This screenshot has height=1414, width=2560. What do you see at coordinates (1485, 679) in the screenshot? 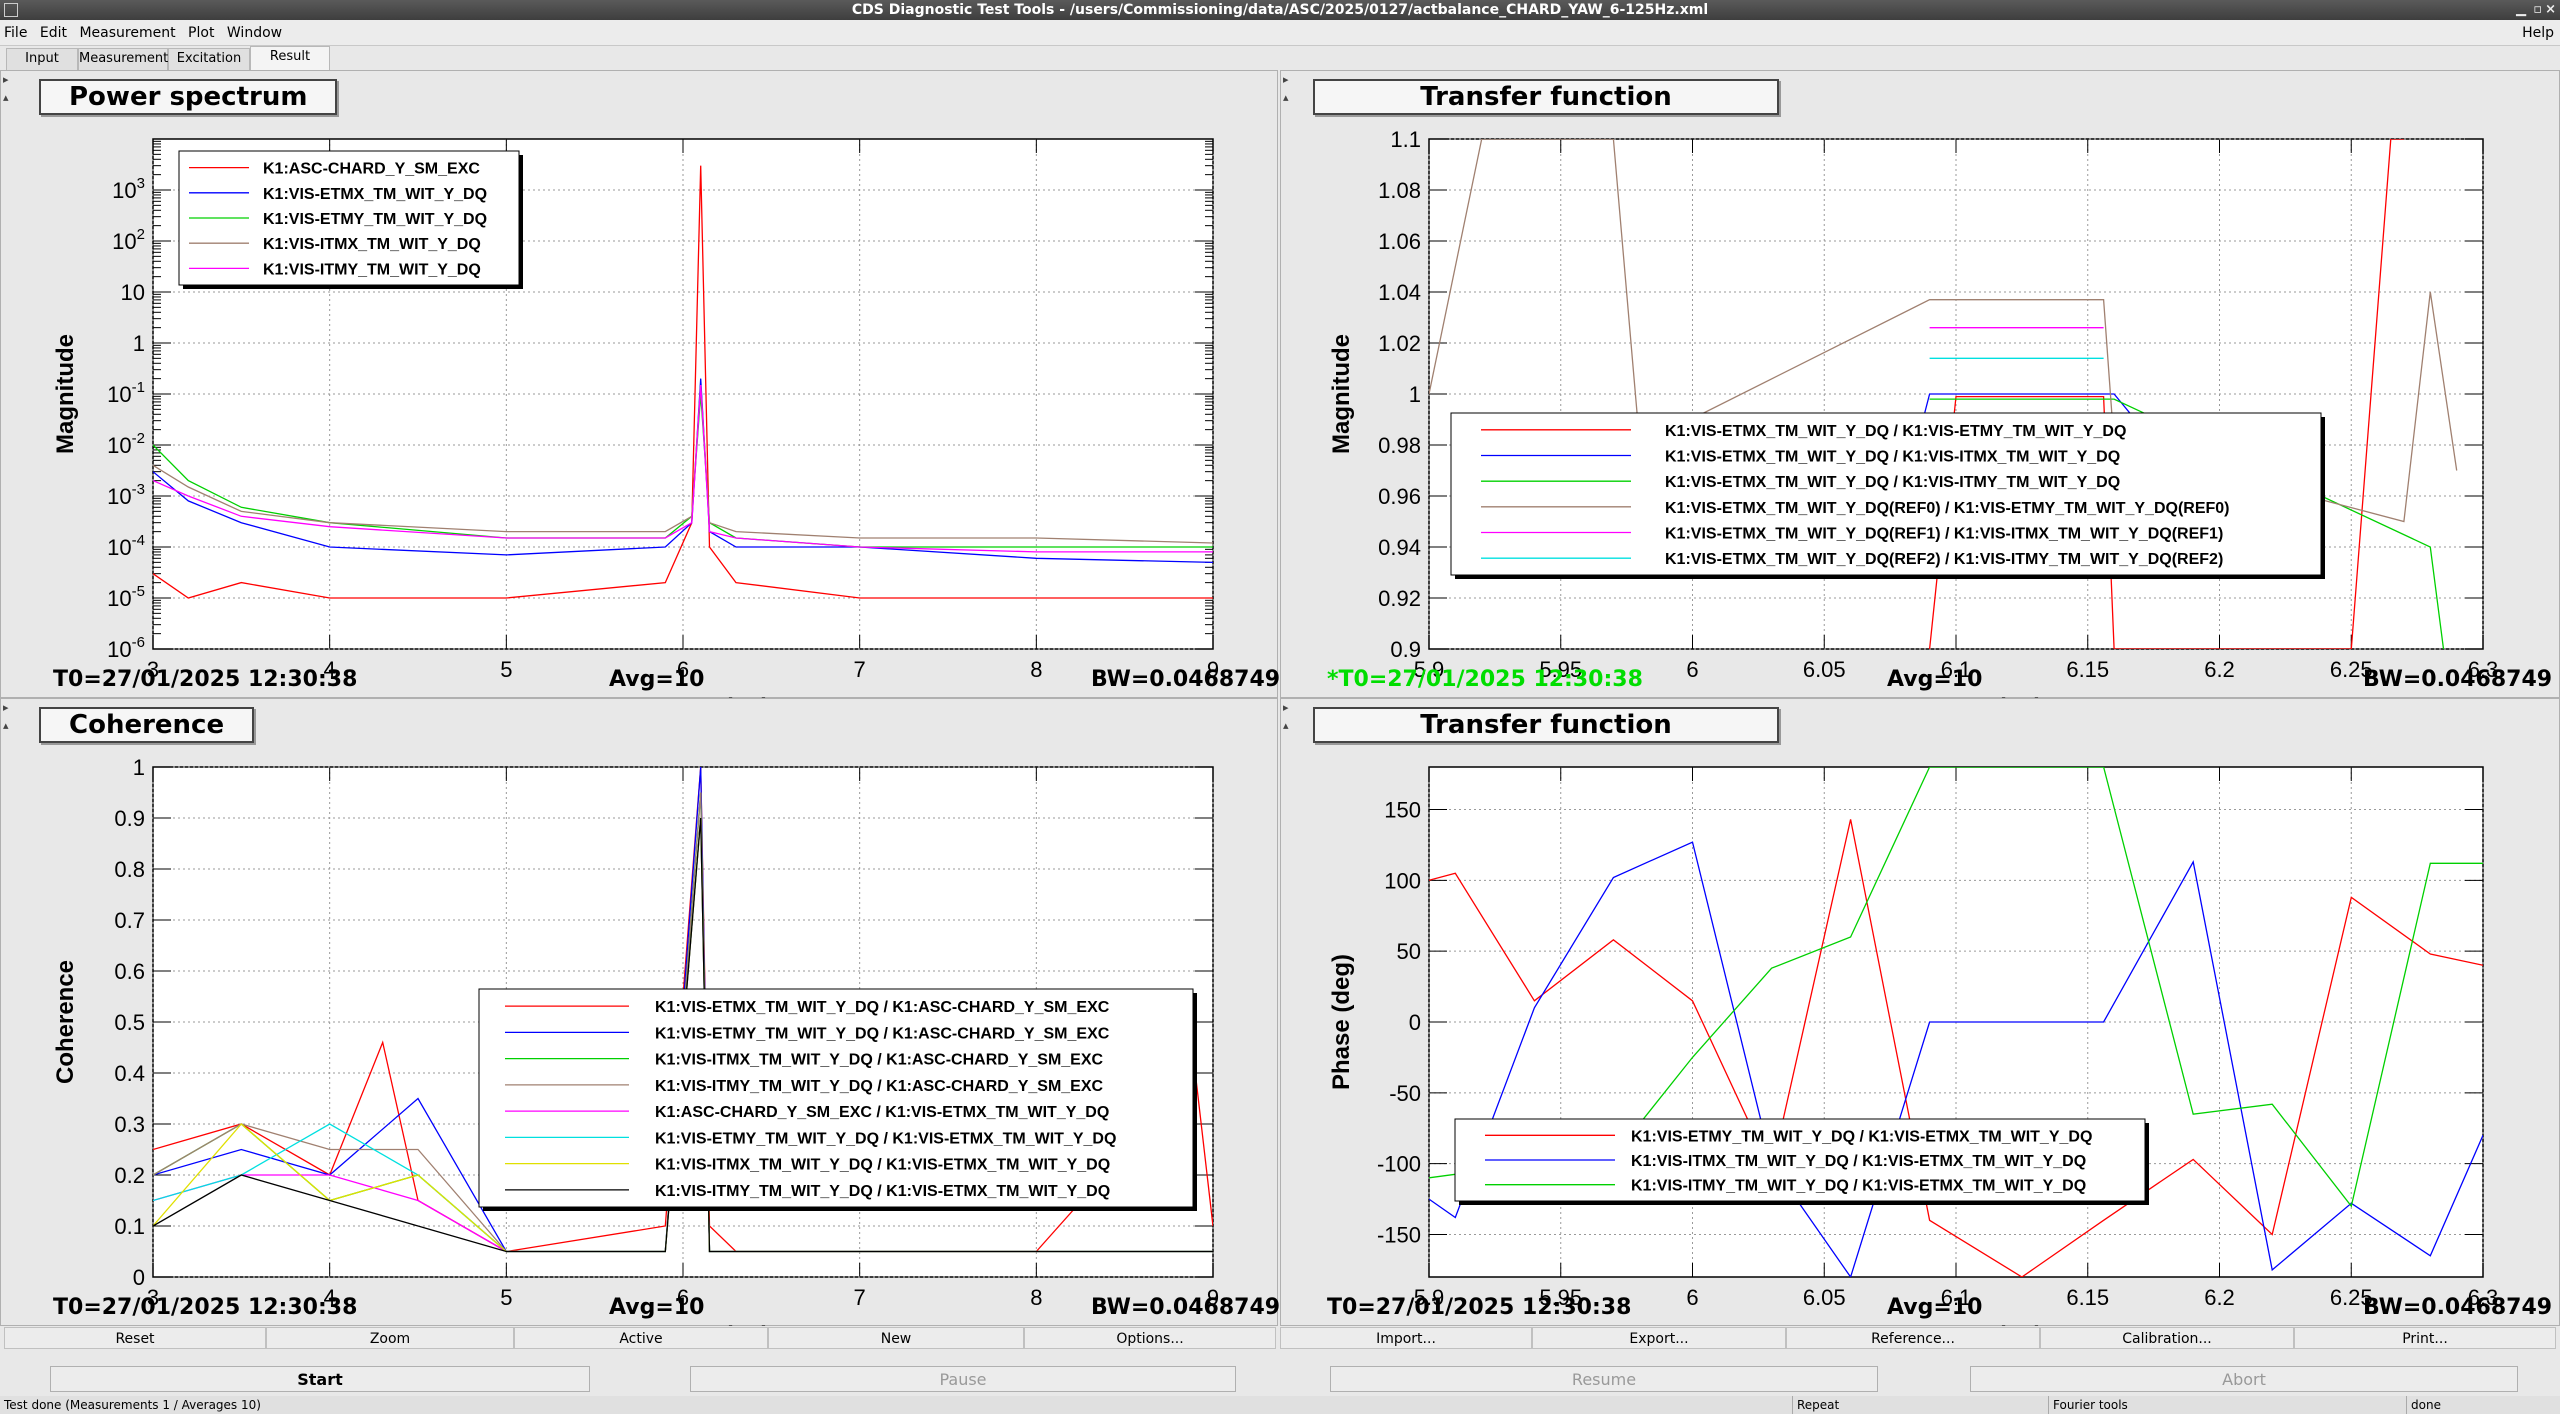
I see `t0-label: *T0=27/01/2025 12:30:38` at bounding box center [1485, 679].